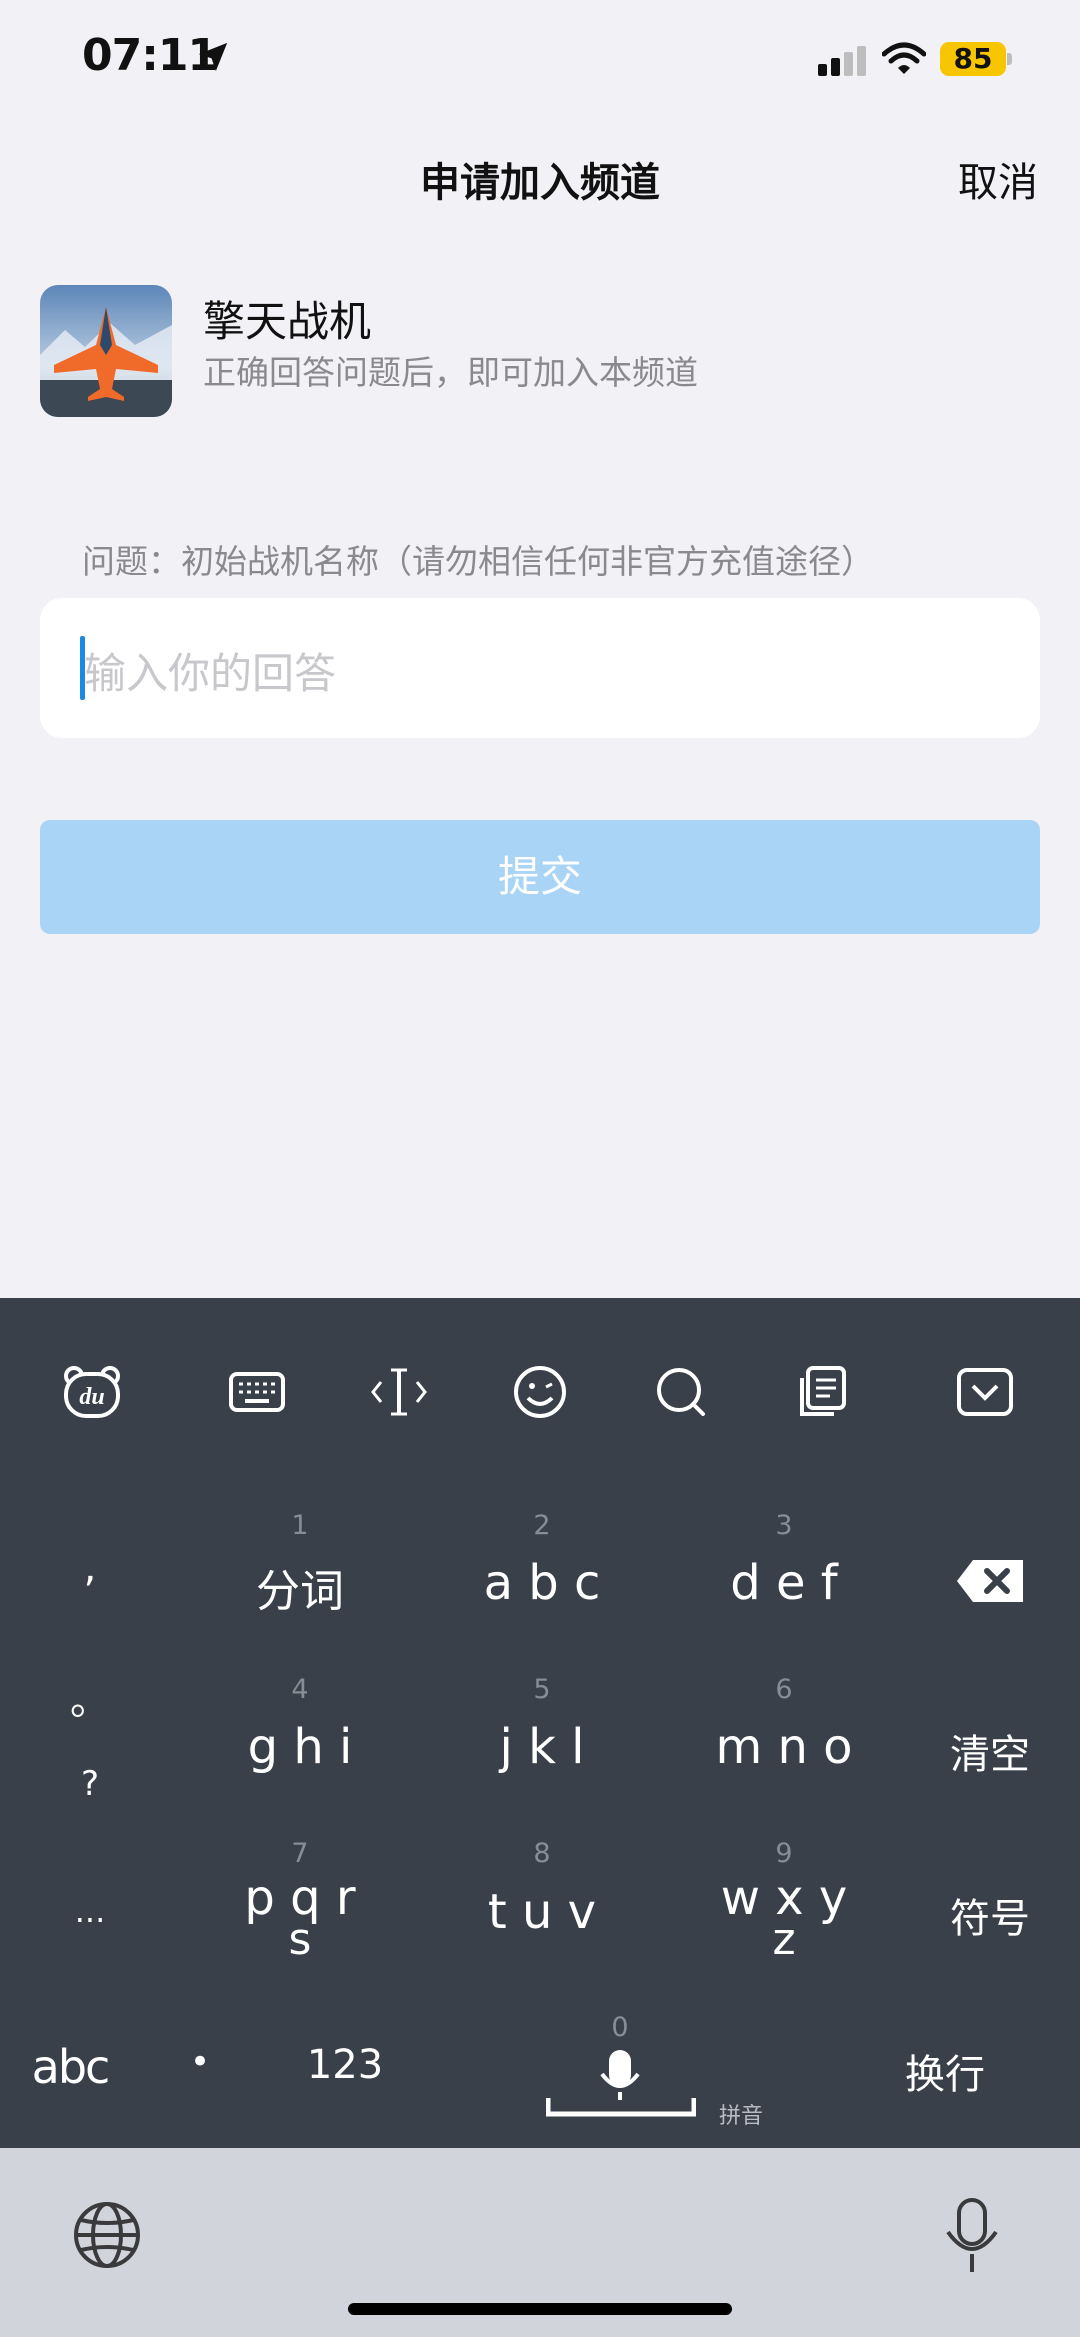  What do you see at coordinates (945, 2071) in the screenshot?
I see `key-enter: 换行` at bounding box center [945, 2071].